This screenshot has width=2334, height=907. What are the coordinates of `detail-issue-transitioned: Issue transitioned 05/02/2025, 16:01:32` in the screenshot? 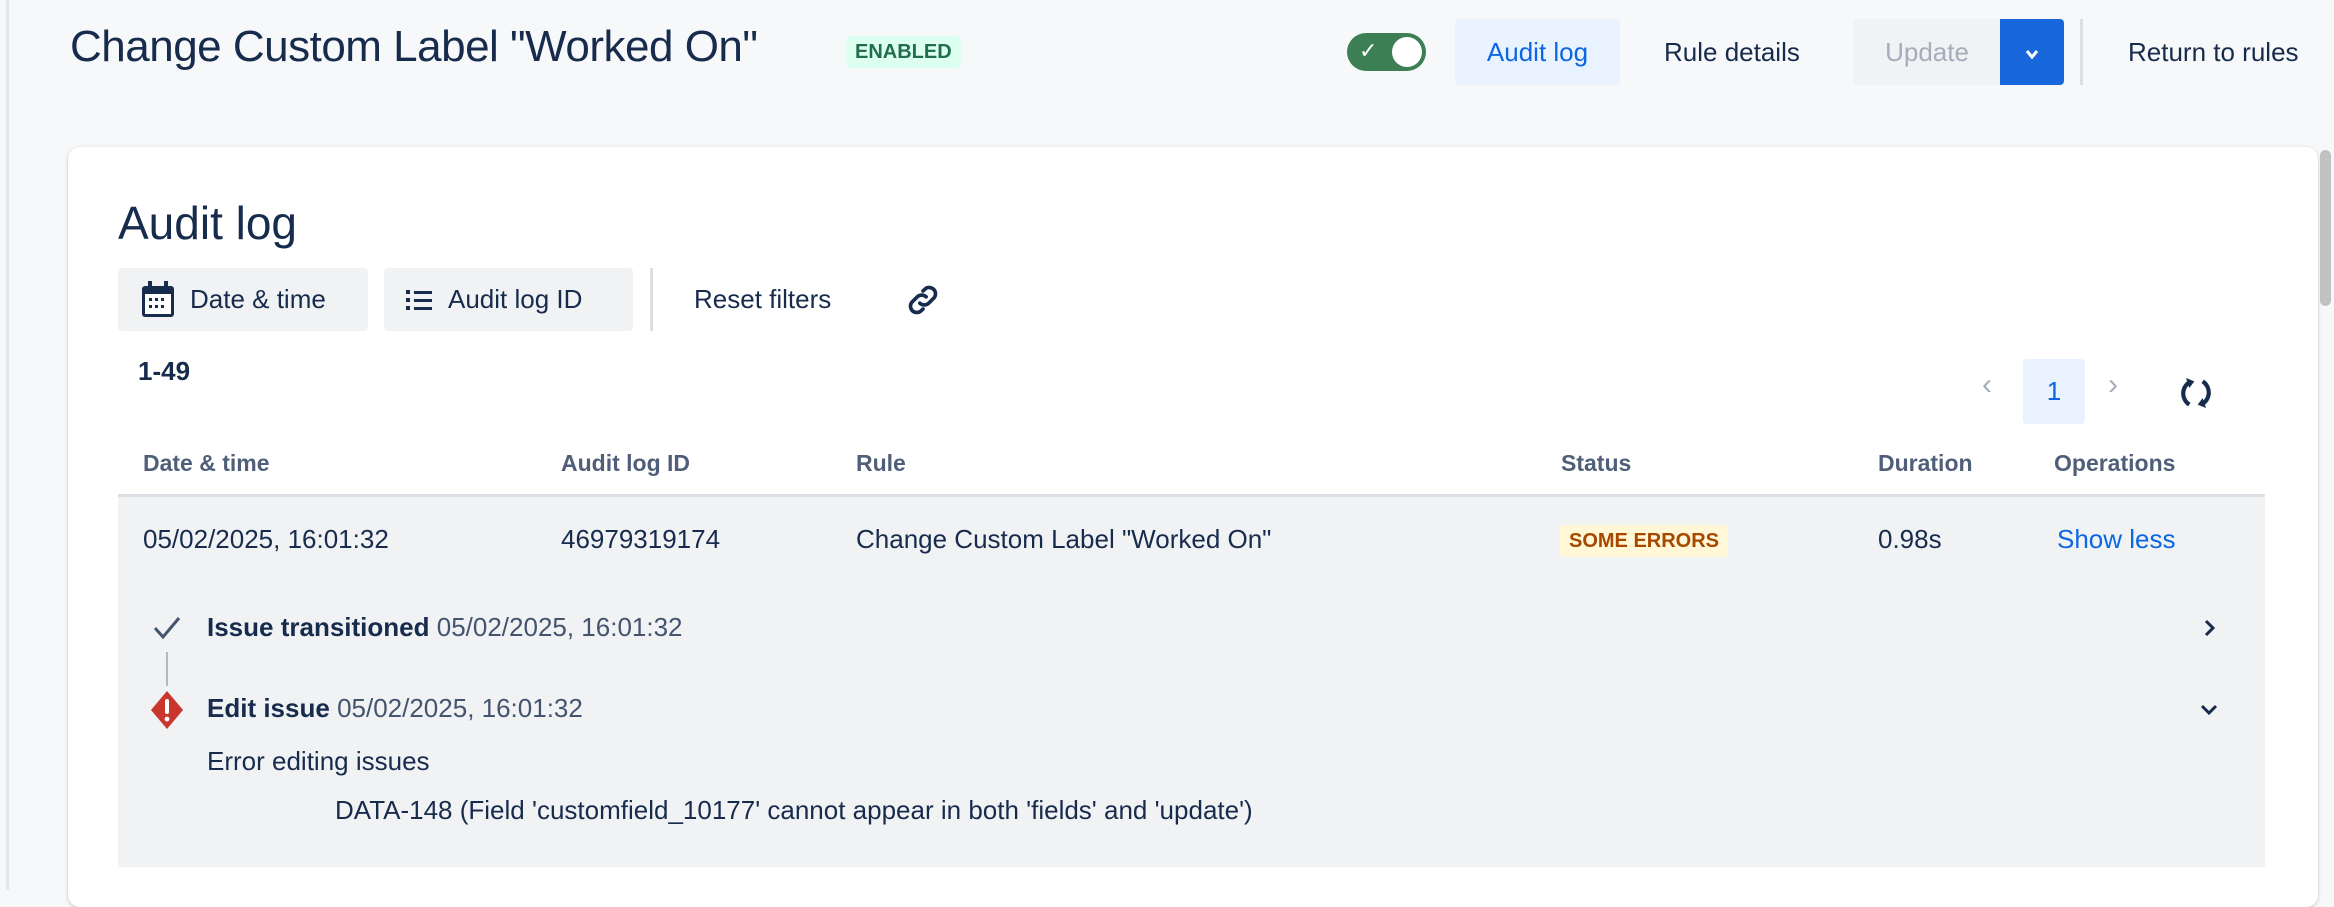 It's located at (445, 627).